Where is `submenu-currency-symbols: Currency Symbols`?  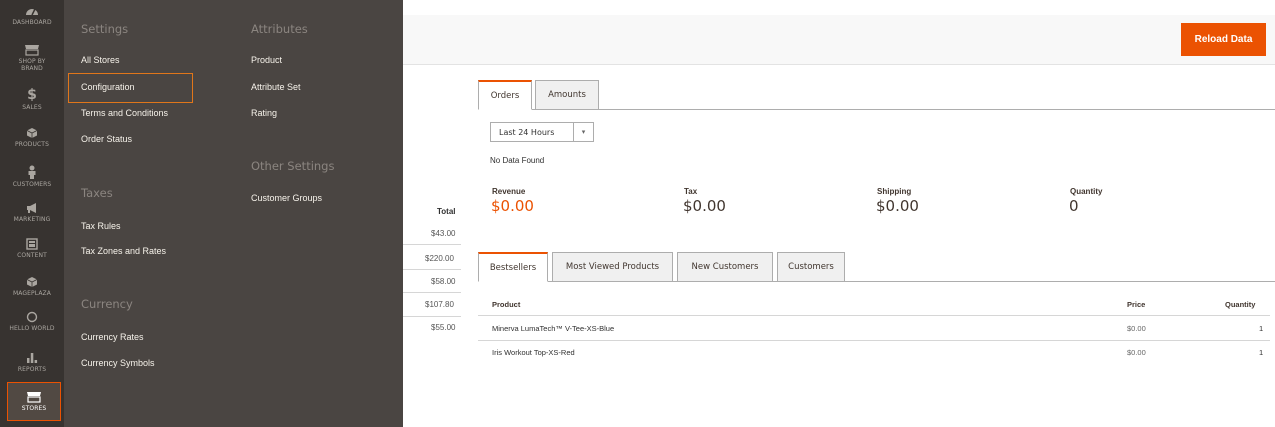 submenu-currency-symbols: Currency Symbols is located at coordinates (118, 363).